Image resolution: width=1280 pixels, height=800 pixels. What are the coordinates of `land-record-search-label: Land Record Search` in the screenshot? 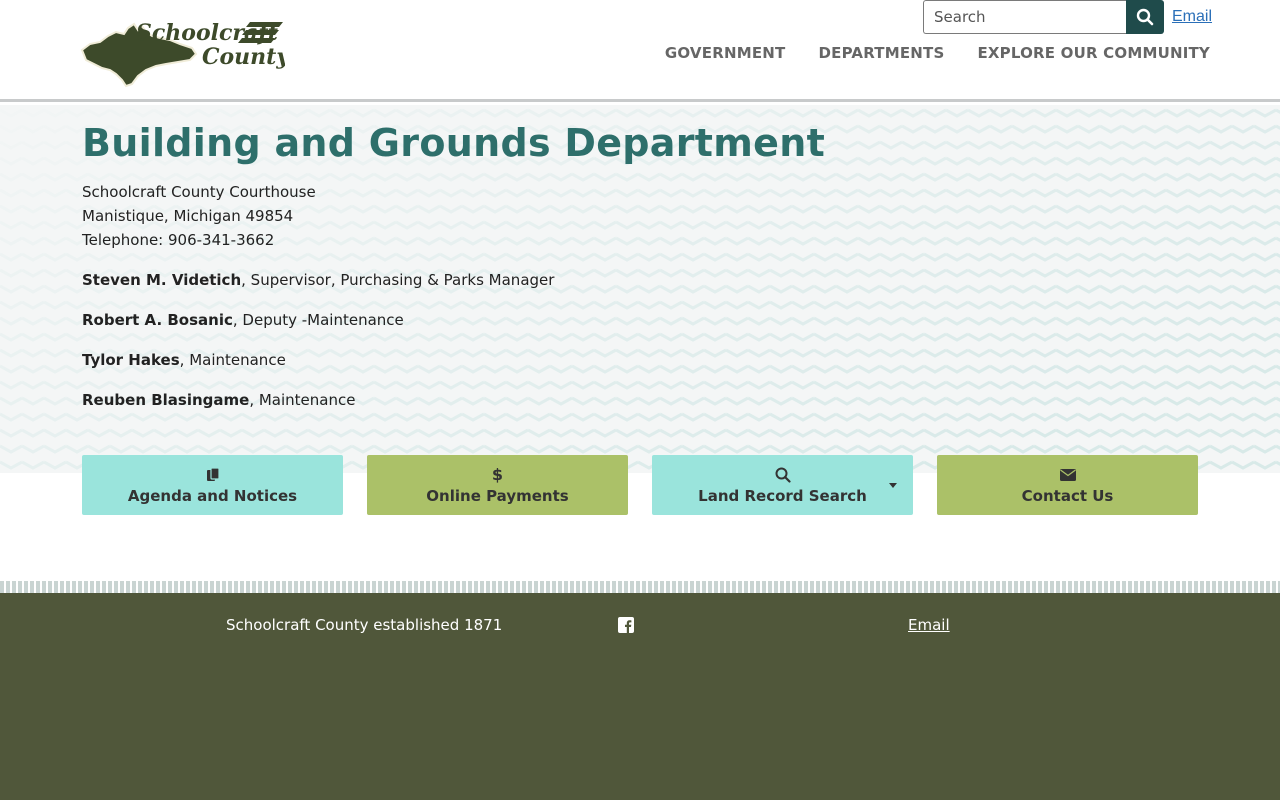 It's located at (782, 495).